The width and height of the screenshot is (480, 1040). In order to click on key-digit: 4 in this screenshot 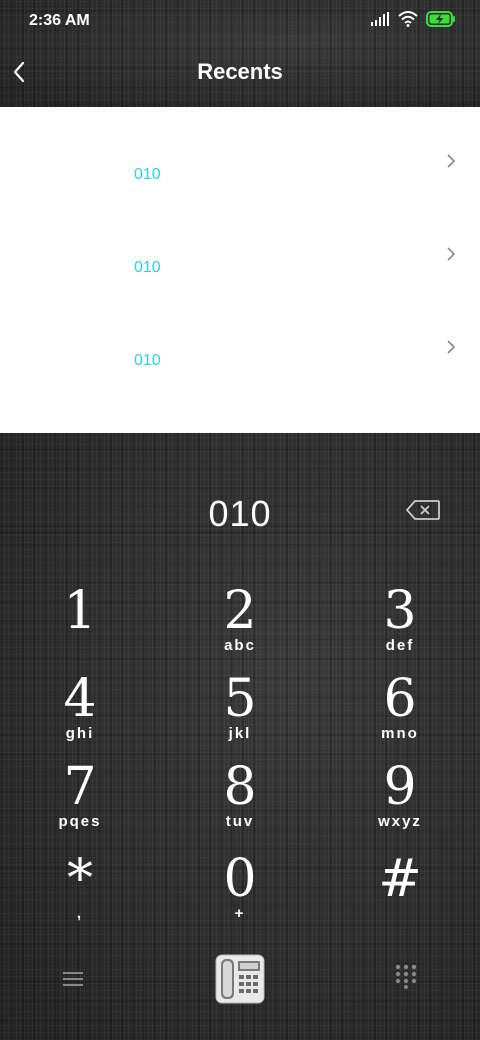, I will do `click(80, 699)`.